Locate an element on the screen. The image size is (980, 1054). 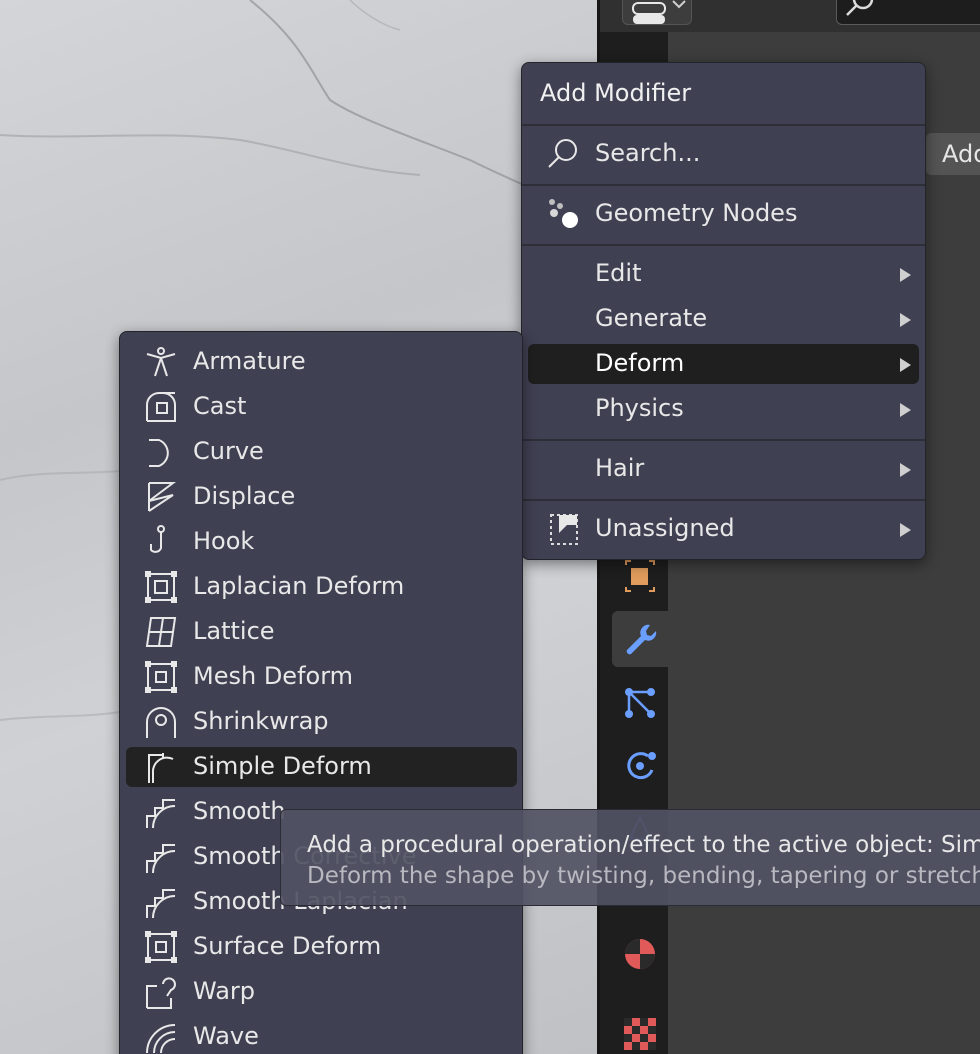
unassigned-icon is located at coordinates (564, 529).